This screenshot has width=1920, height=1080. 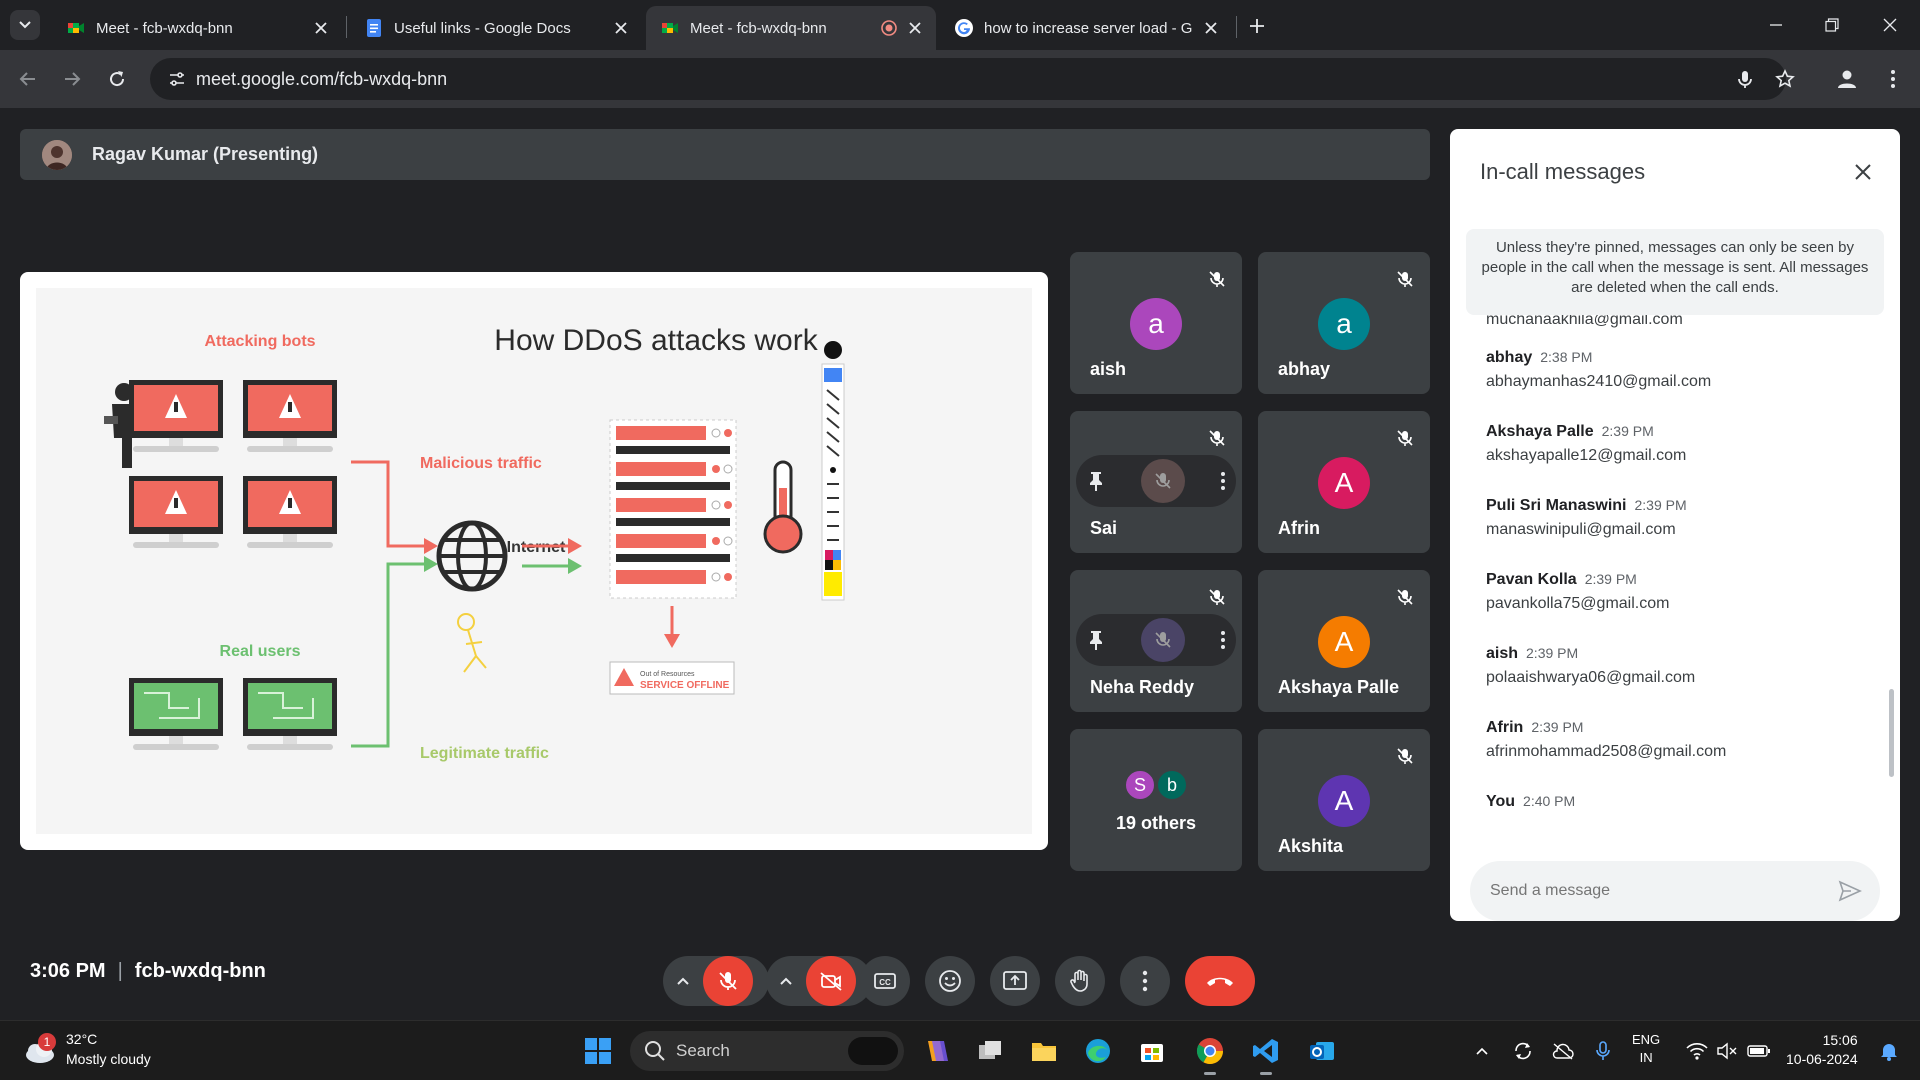 What do you see at coordinates (1863, 172) in the screenshot?
I see `close-chat-button` at bounding box center [1863, 172].